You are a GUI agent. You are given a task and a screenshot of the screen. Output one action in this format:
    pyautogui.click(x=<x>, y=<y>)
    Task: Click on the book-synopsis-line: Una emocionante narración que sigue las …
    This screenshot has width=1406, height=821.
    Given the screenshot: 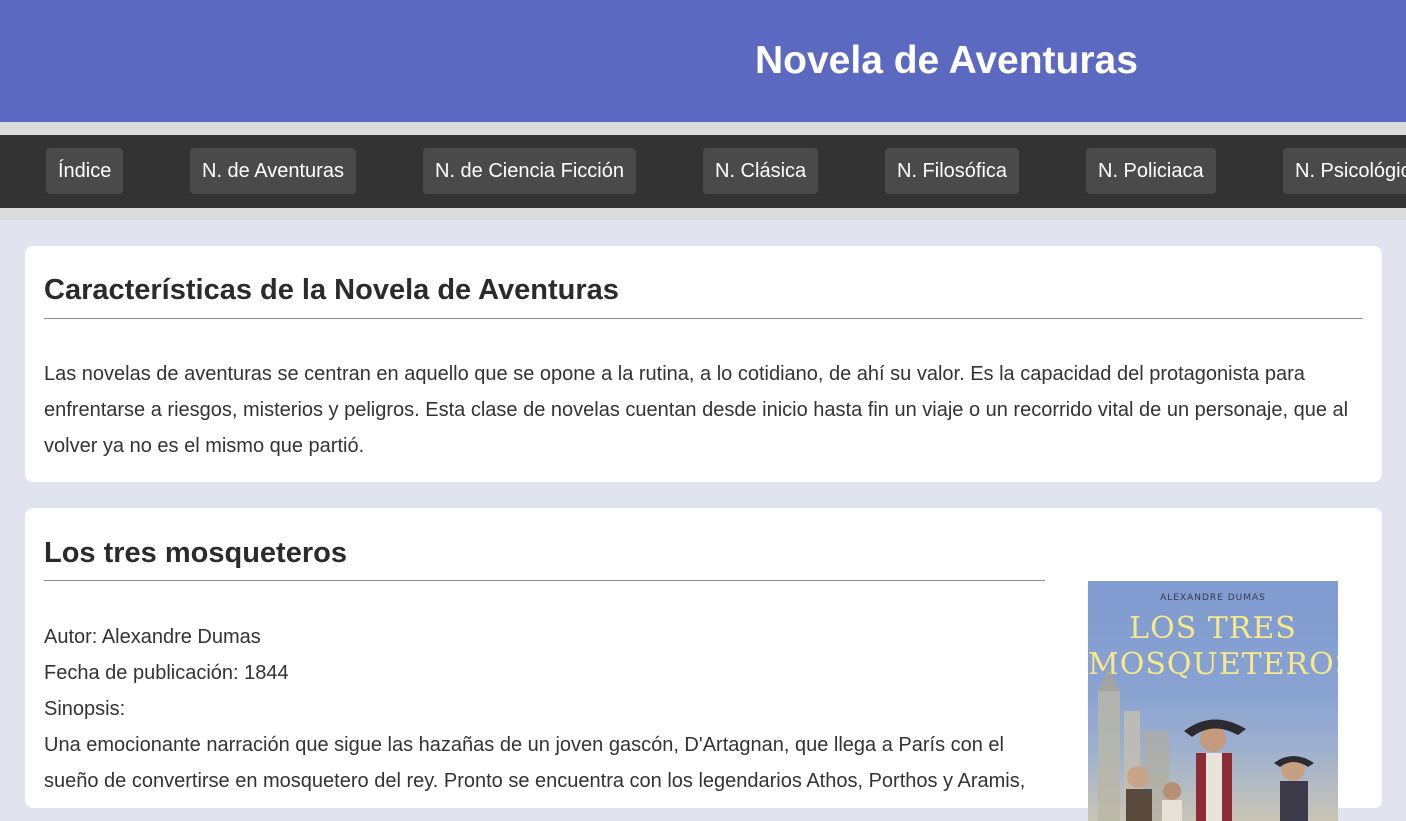 What is the action you would take?
    pyautogui.click(x=524, y=745)
    